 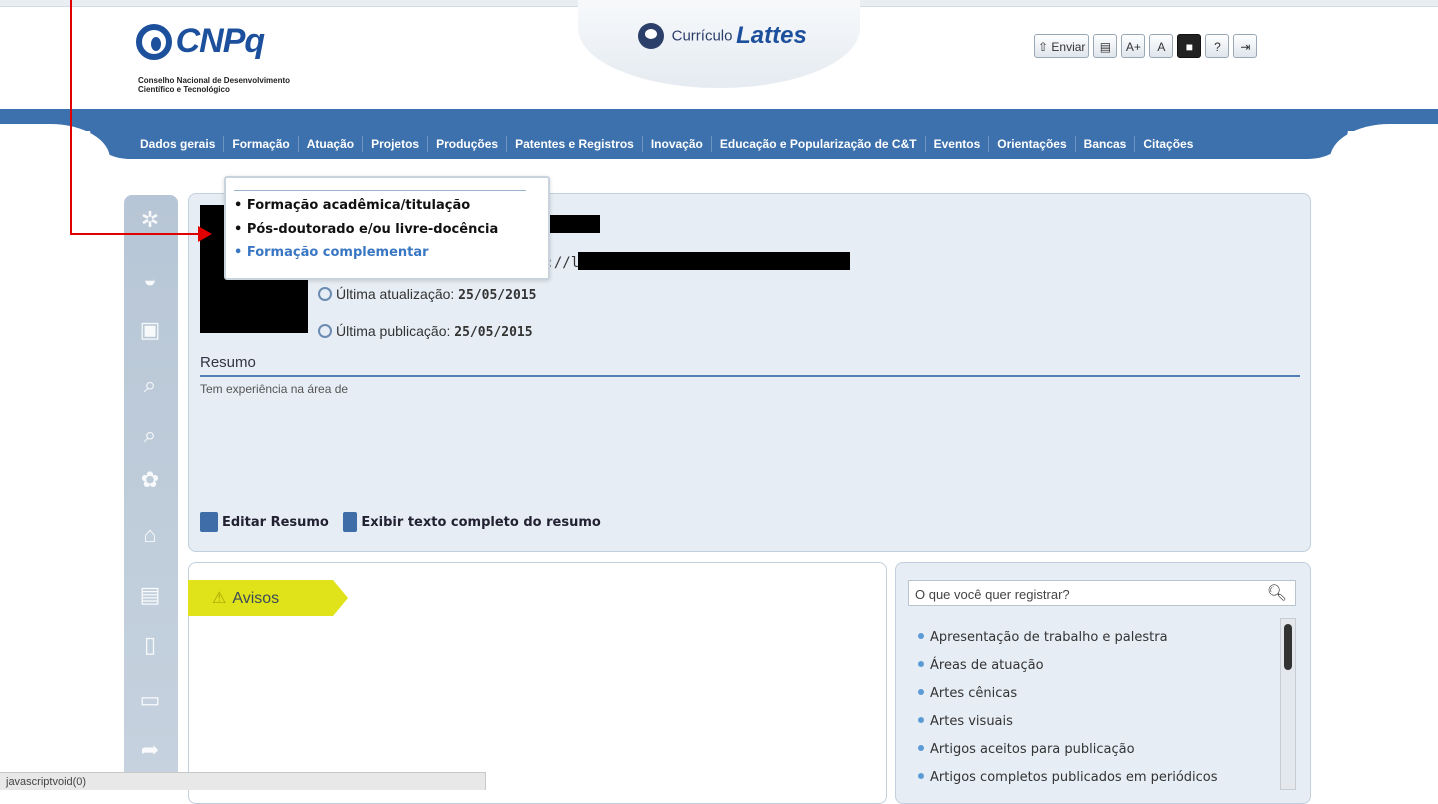 What do you see at coordinates (493, 332) in the screenshot?
I see `last-publication-value: 25/05/2015` at bounding box center [493, 332].